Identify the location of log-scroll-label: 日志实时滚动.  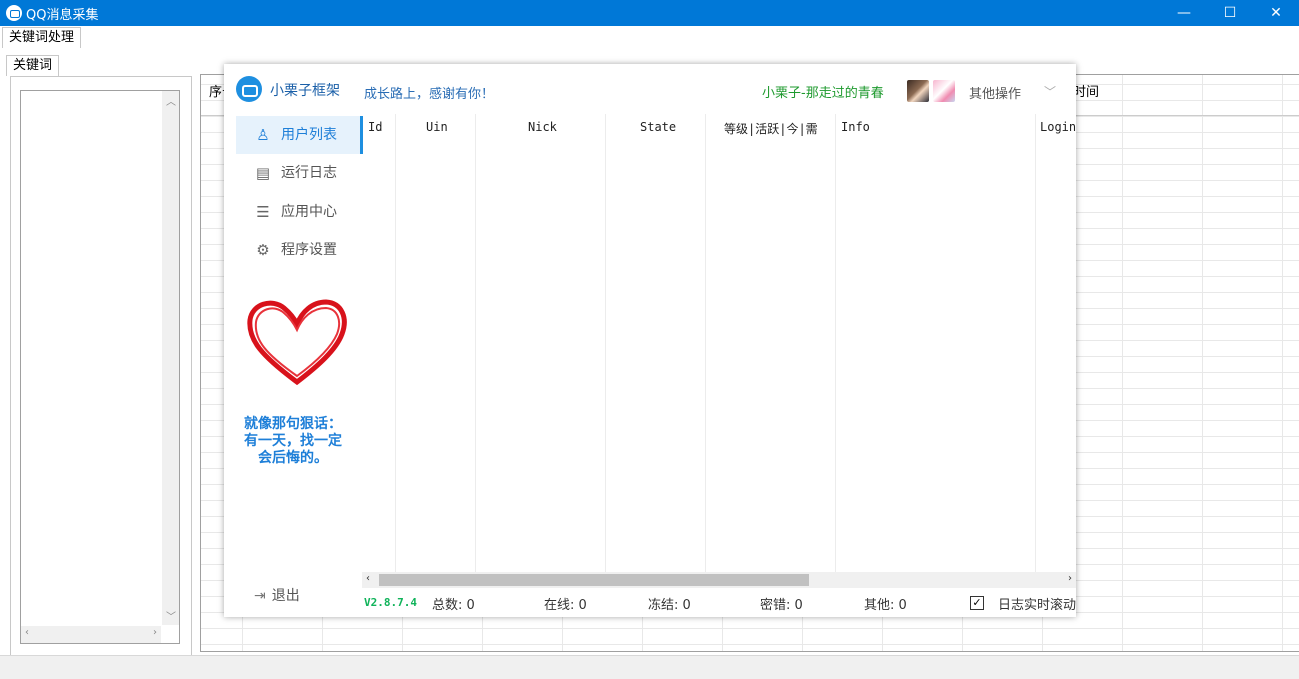
(1037, 603).